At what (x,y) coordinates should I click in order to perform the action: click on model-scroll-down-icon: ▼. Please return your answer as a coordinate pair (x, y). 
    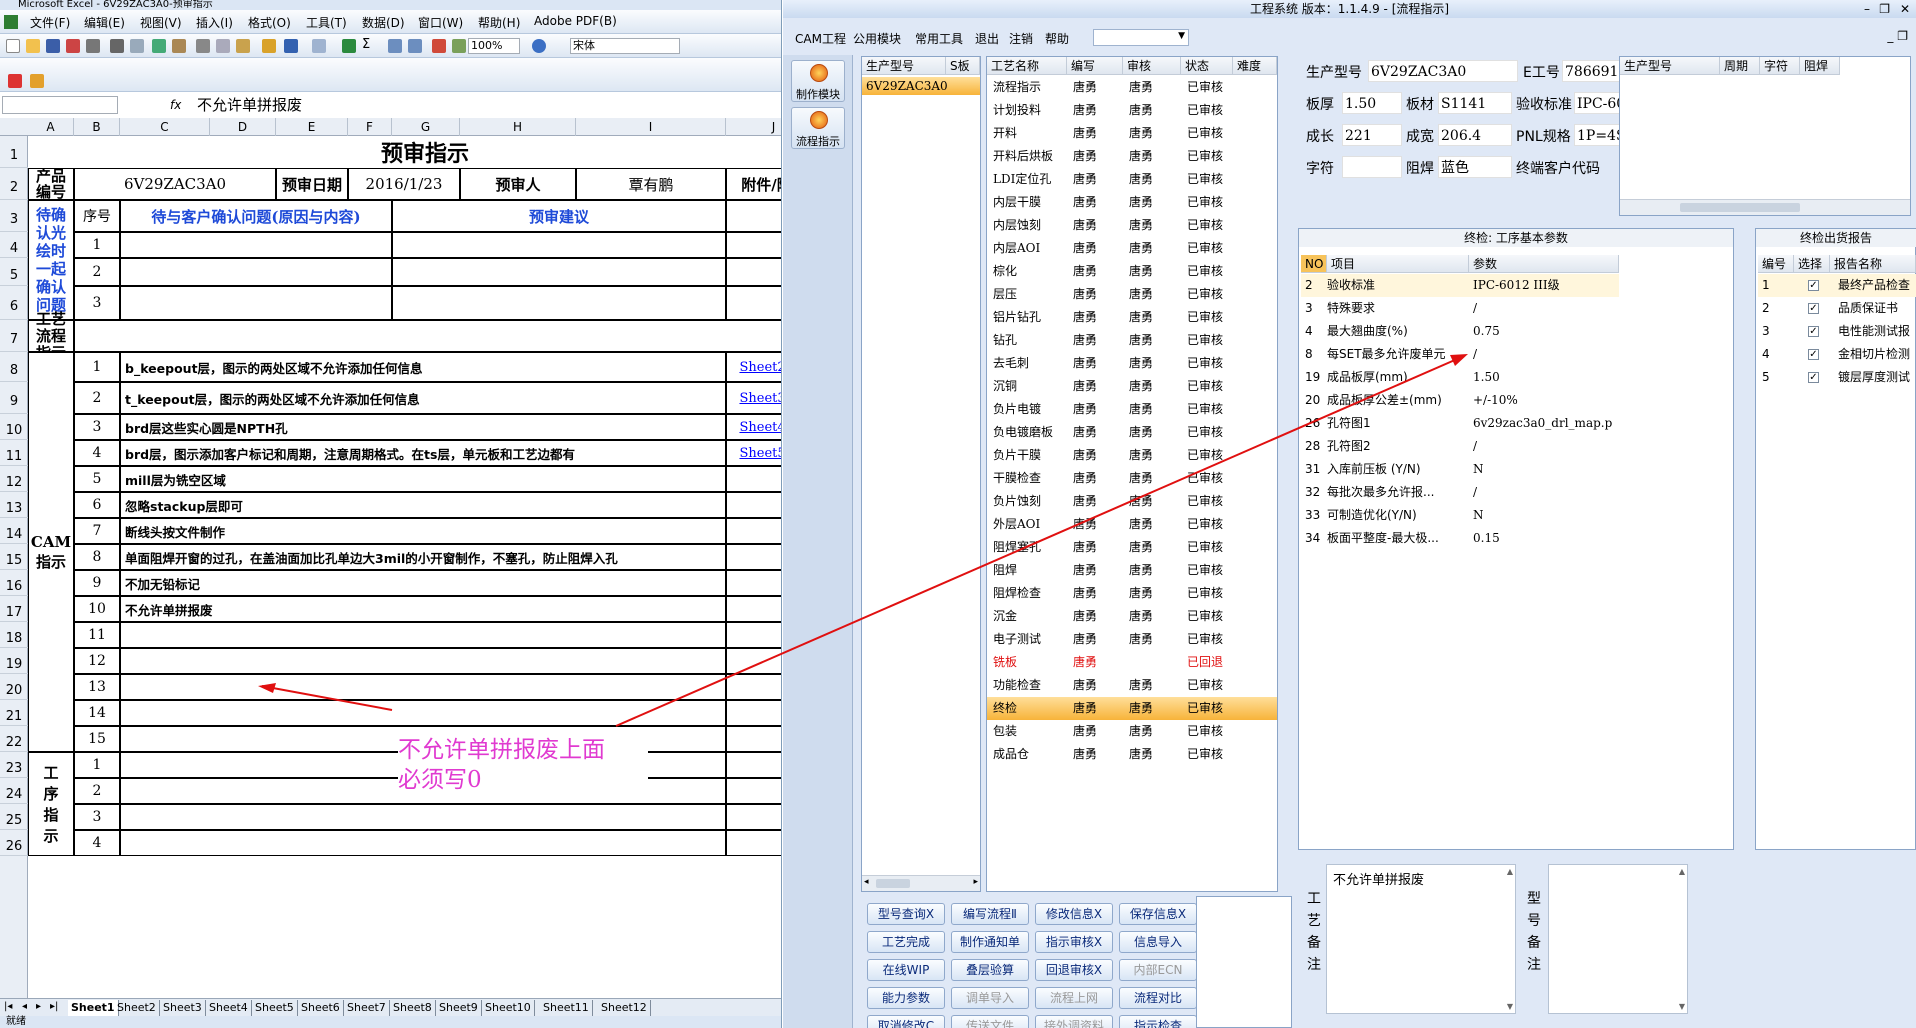
    Looking at the image, I should click on (1682, 1006).